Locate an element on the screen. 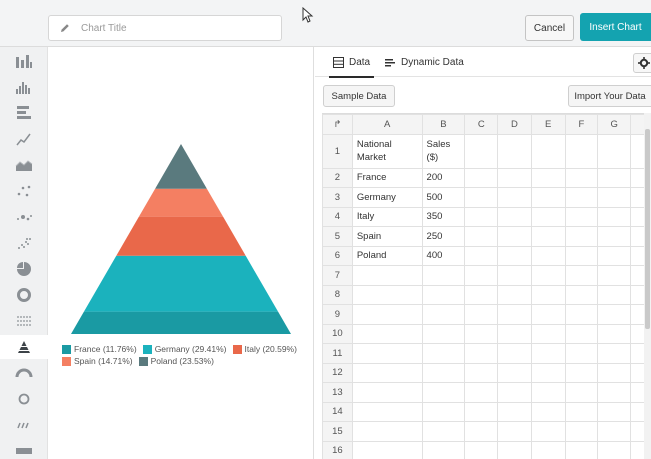  row-number: 14 is located at coordinates (337, 411).